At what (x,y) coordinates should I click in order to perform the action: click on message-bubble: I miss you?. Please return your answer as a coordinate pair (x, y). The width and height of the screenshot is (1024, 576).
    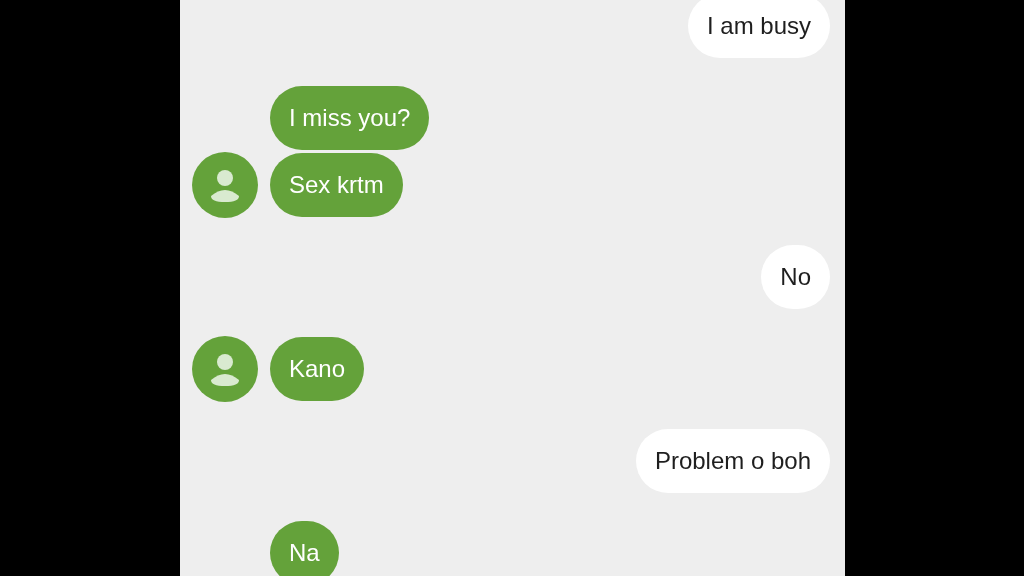
    Looking at the image, I should click on (350, 118).